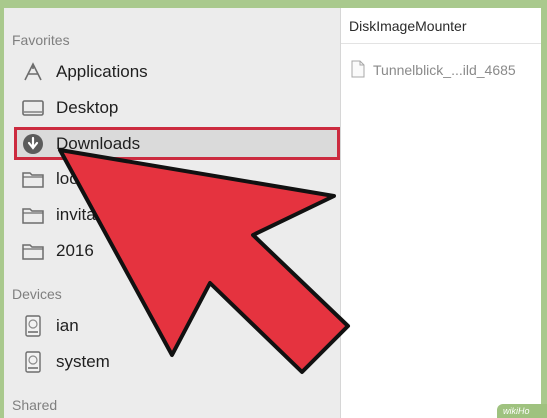  I want to click on file-item: Tunnelblick_...ild_4685, so click(446, 70).